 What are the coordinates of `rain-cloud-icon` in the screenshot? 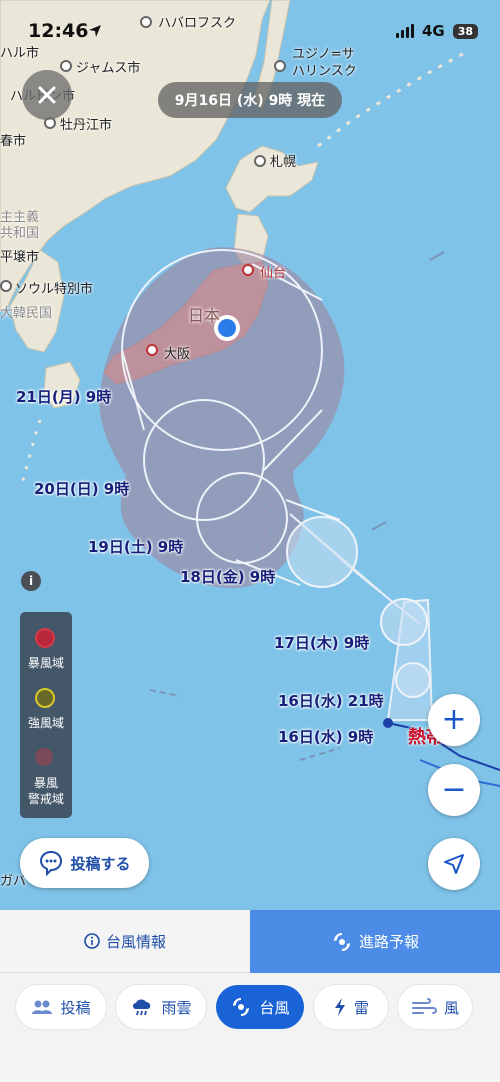 It's located at (142, 1007).